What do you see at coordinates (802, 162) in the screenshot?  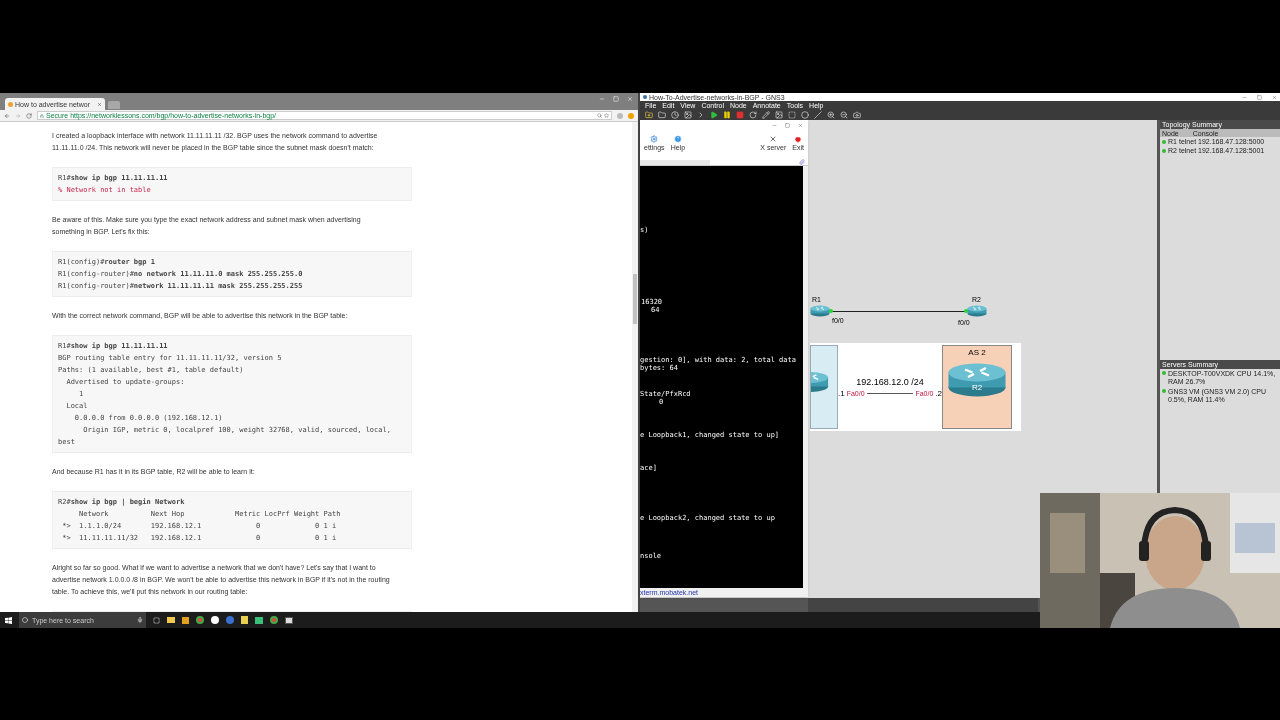 I see `paperclip-icon` at bounding box center [802, 162].